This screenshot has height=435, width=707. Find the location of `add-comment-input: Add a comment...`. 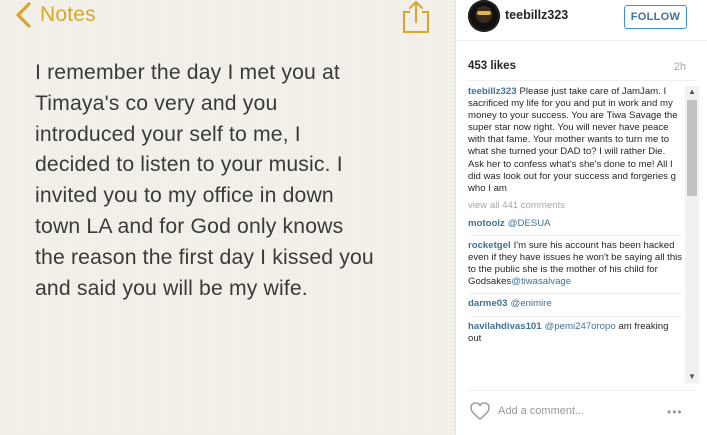

add-comment-input: Add a comment... is located at coordinates (541, 411).